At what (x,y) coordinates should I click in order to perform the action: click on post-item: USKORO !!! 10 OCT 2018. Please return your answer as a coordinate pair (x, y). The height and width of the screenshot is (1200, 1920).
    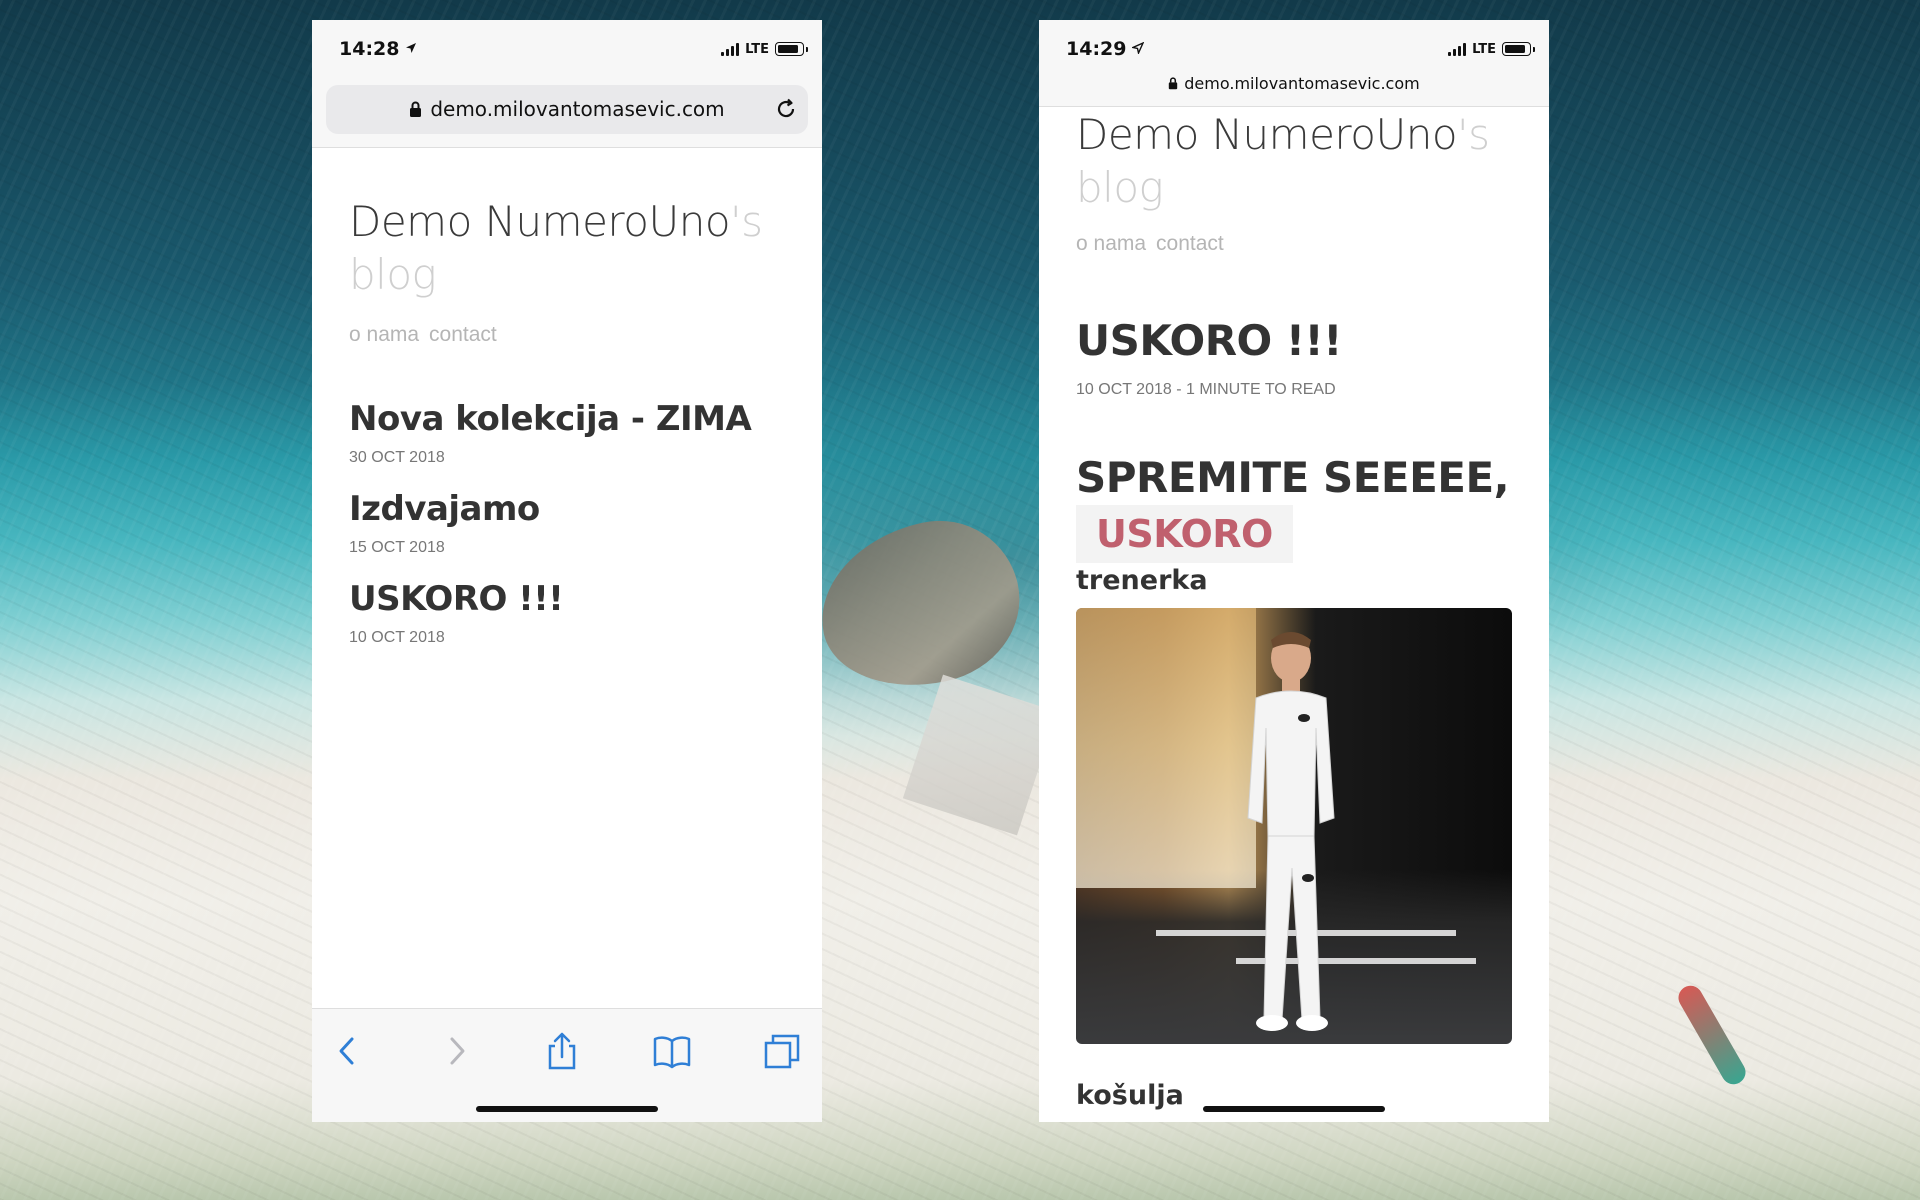
    Looking at the image, I should click on (569, 613).